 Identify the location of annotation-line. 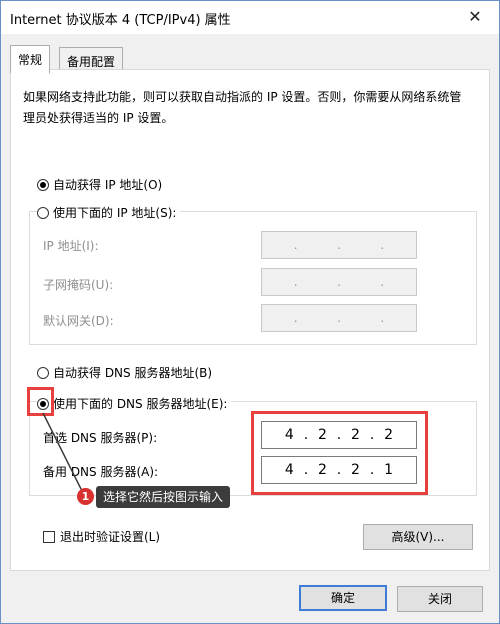
(63, 453).